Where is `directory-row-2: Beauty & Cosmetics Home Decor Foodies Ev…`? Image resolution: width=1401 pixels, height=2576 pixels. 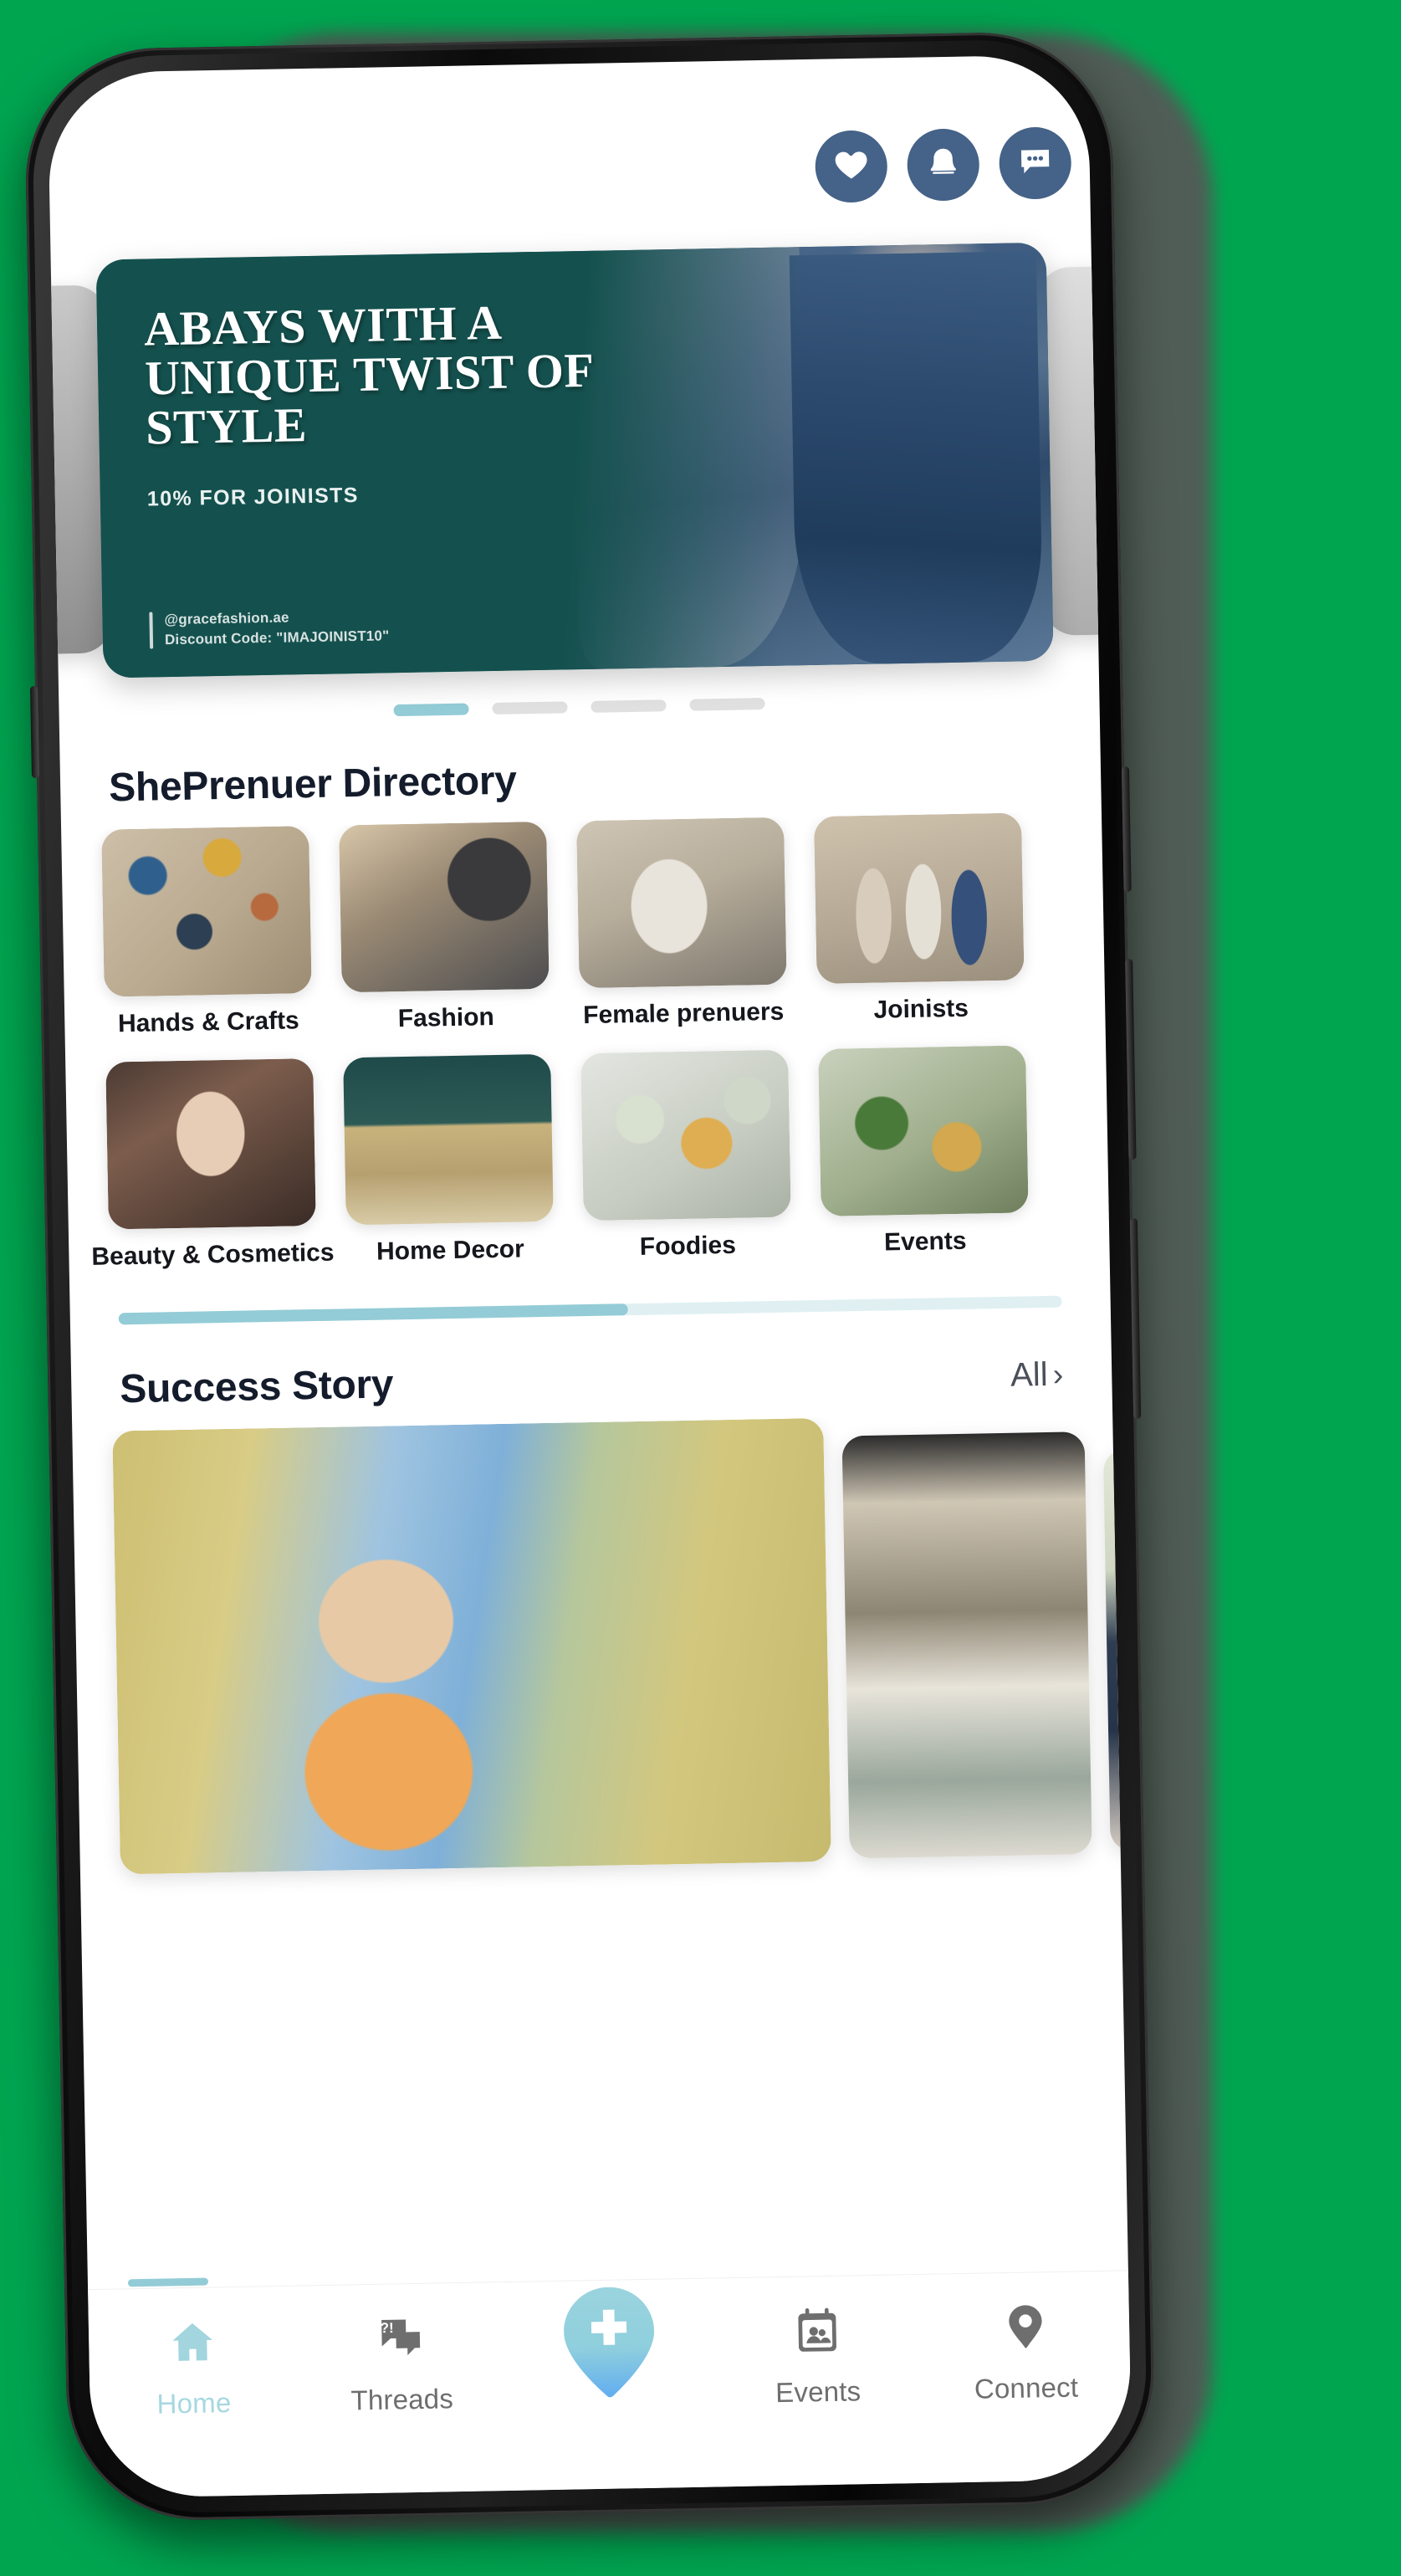
directory-row-2: Beauty & Cosmetics Home Decor Foodies Ev… is located at coordinates (600, 1158).